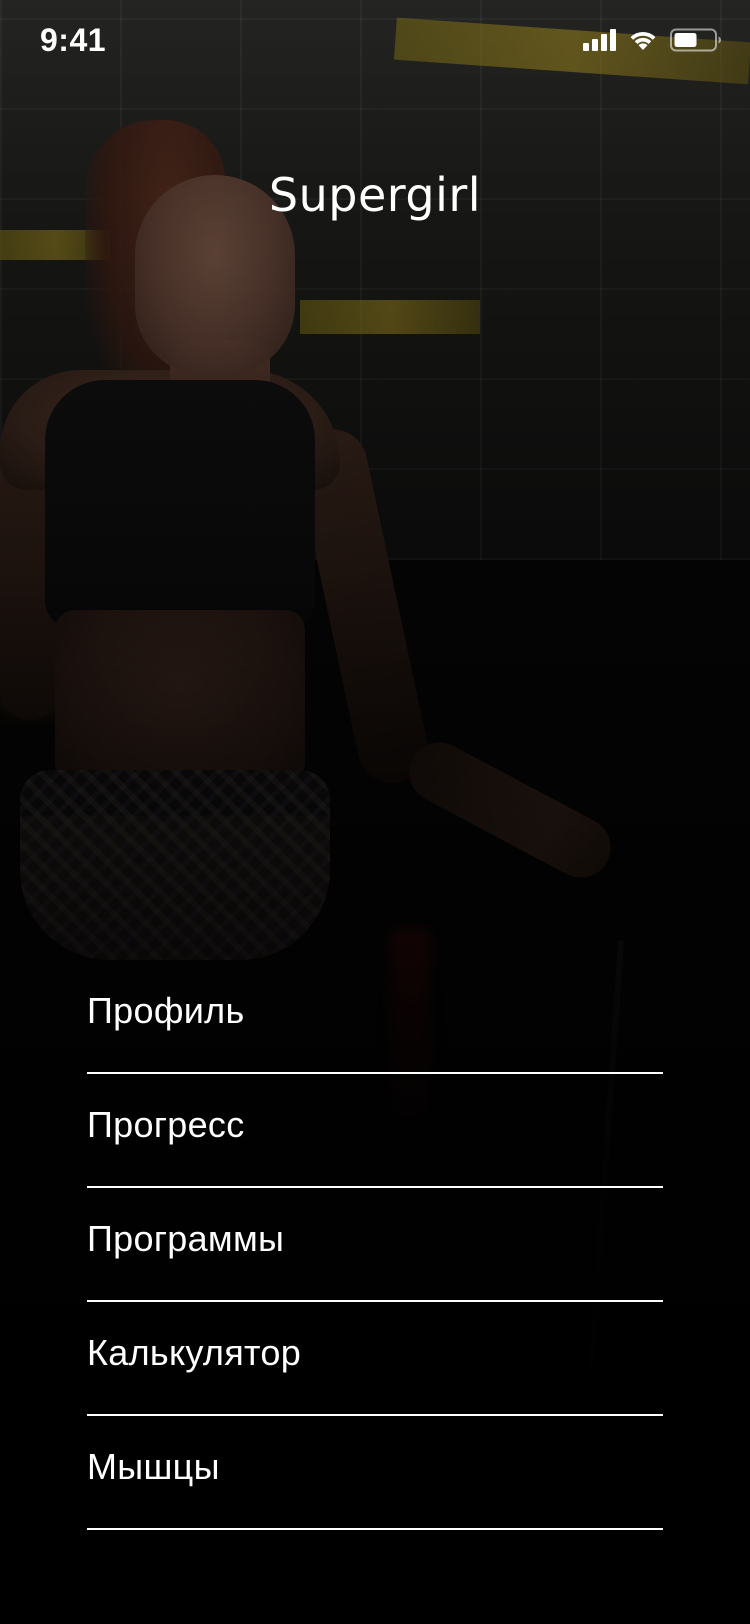  Describe the element at coordinates (375, 1017) in the screenshot. I see `menu-item-profile: Профиль` at that location.